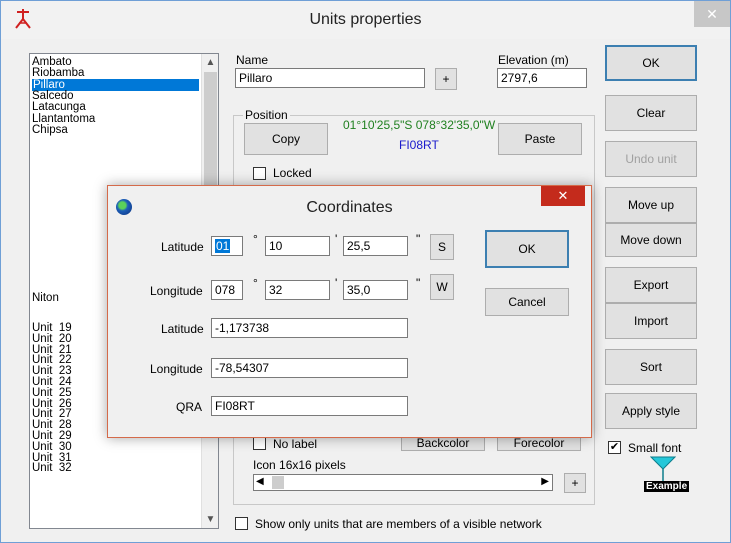 The width and height of the screenshot is (731, 543). Describe the element at coordinates (533, 60) in the screenshot. I see `elevation-label: Elevation (m)` at that location.